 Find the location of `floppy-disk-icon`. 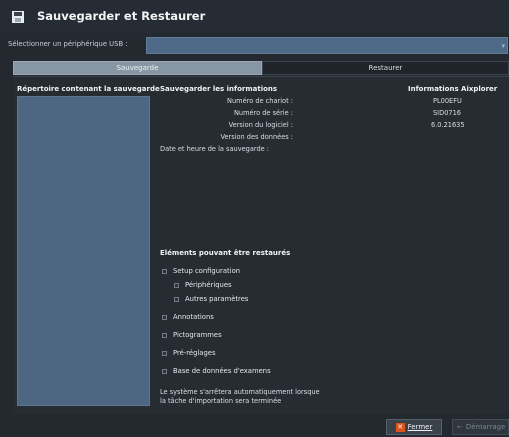

floppy-disk-icon is located at coordinates (18, 17).